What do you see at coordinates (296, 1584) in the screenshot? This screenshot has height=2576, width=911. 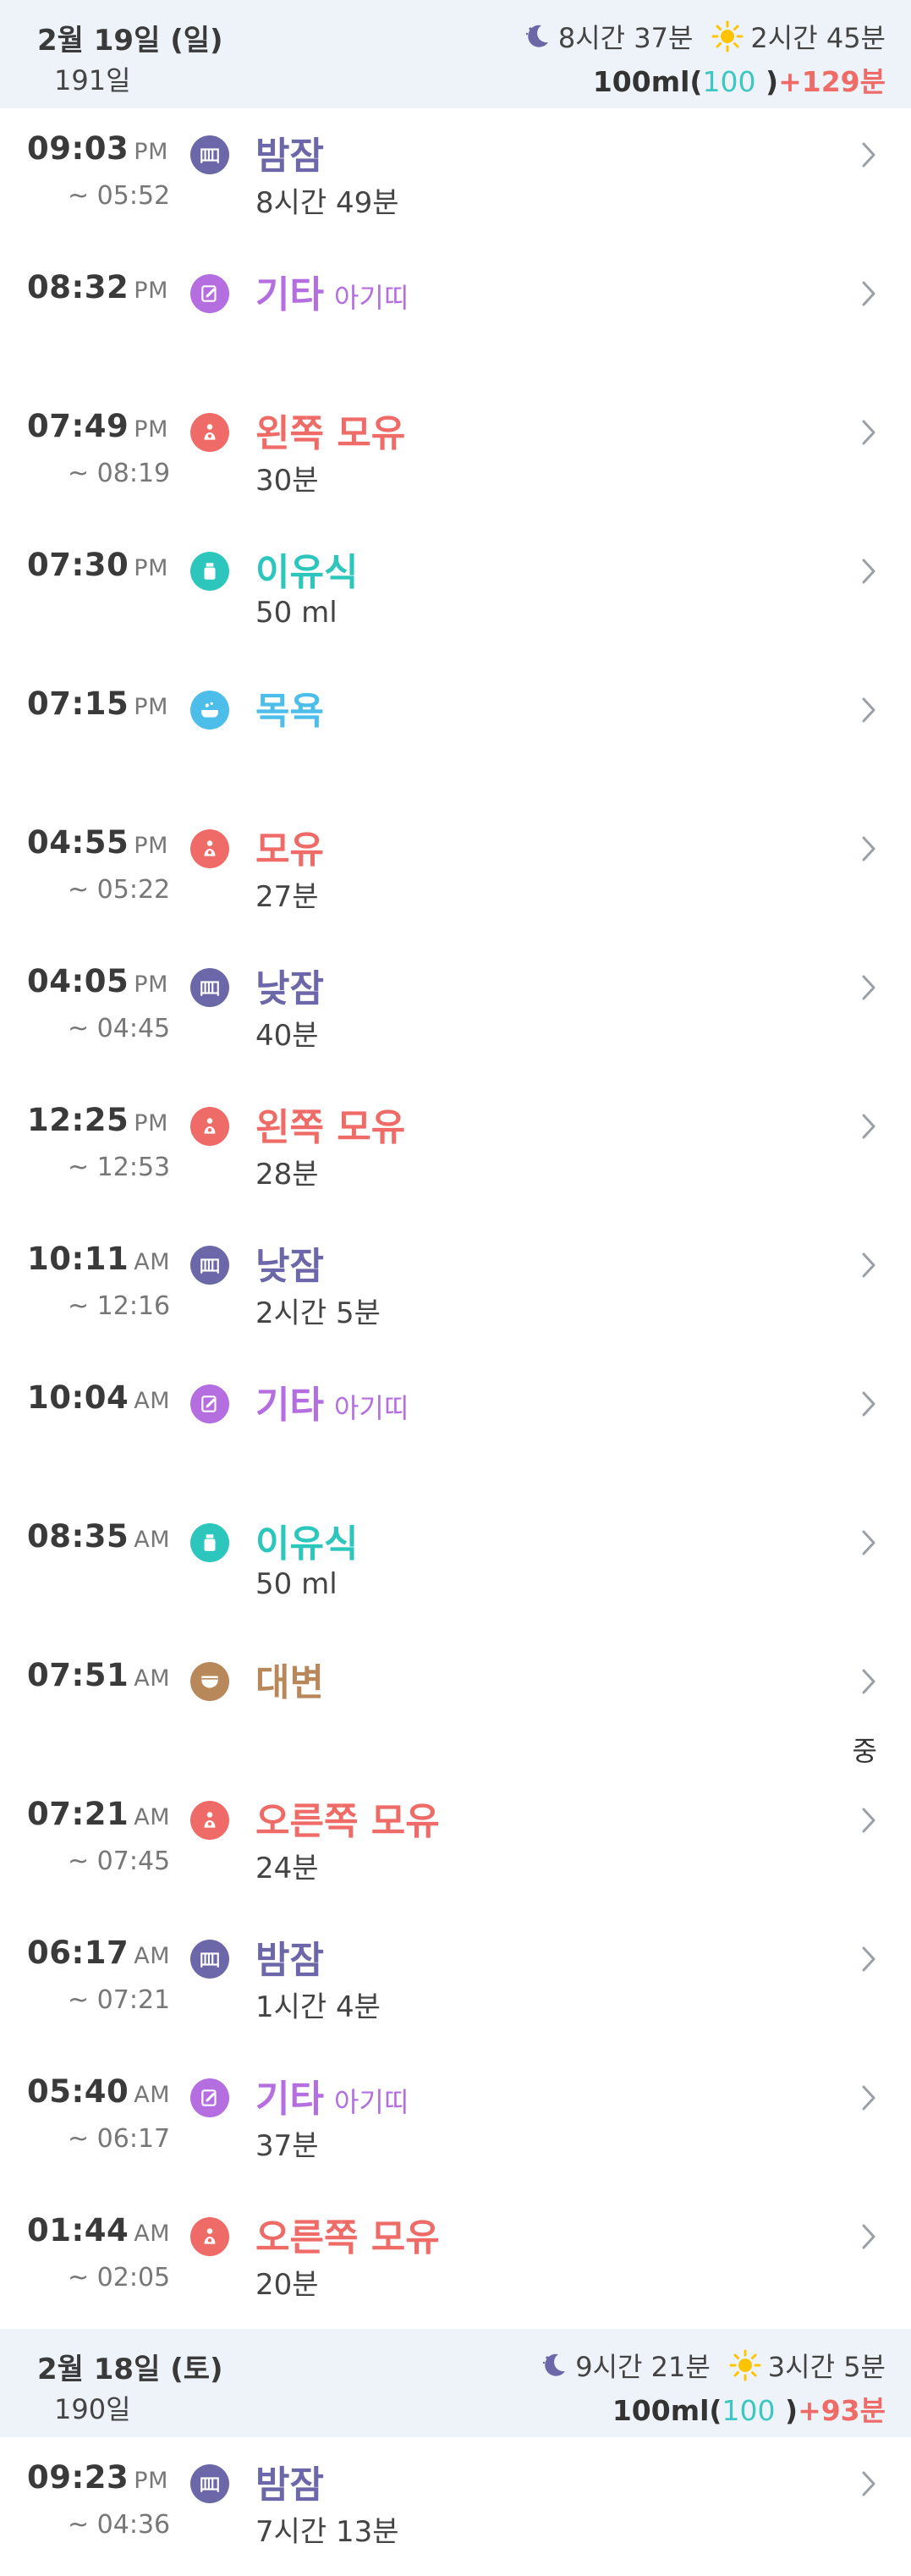 I see `entry-detail: 50 ml` at bounding box center [296, 1584].